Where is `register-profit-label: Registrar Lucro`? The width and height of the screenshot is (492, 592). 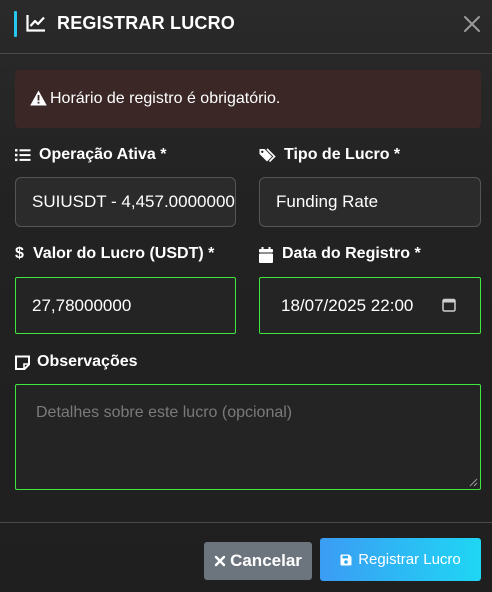
register-profit-label: Registrar Lucro is located at coordinates (409, 559).